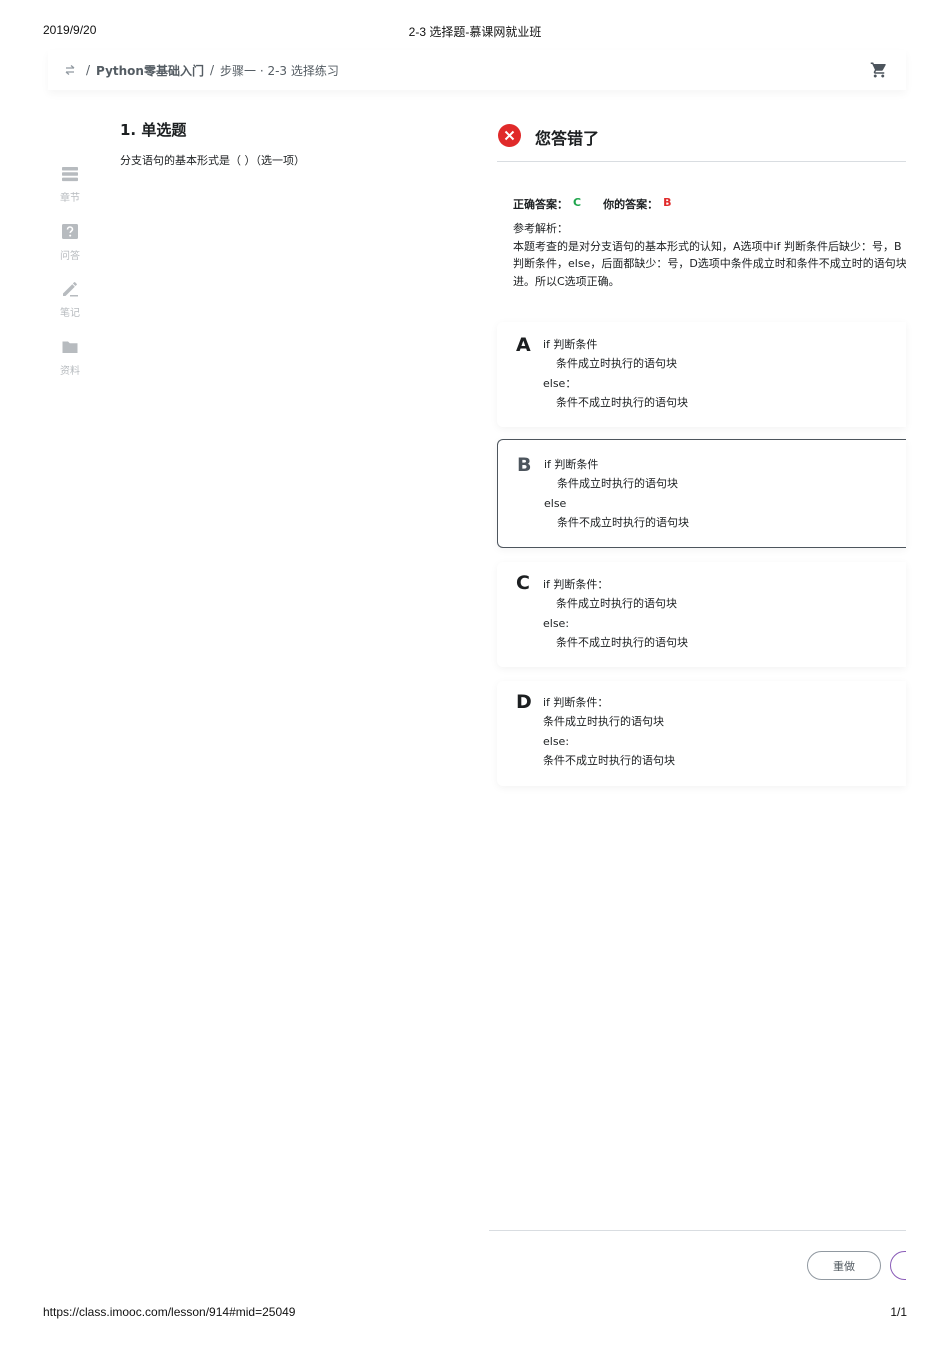 Image resolution: width=950 pixels, height=1345 pixels. What do you see at coordinates (577, 202) in the screenshot?
I see `correct-answer-value: C` at bounding box center [577, 202].